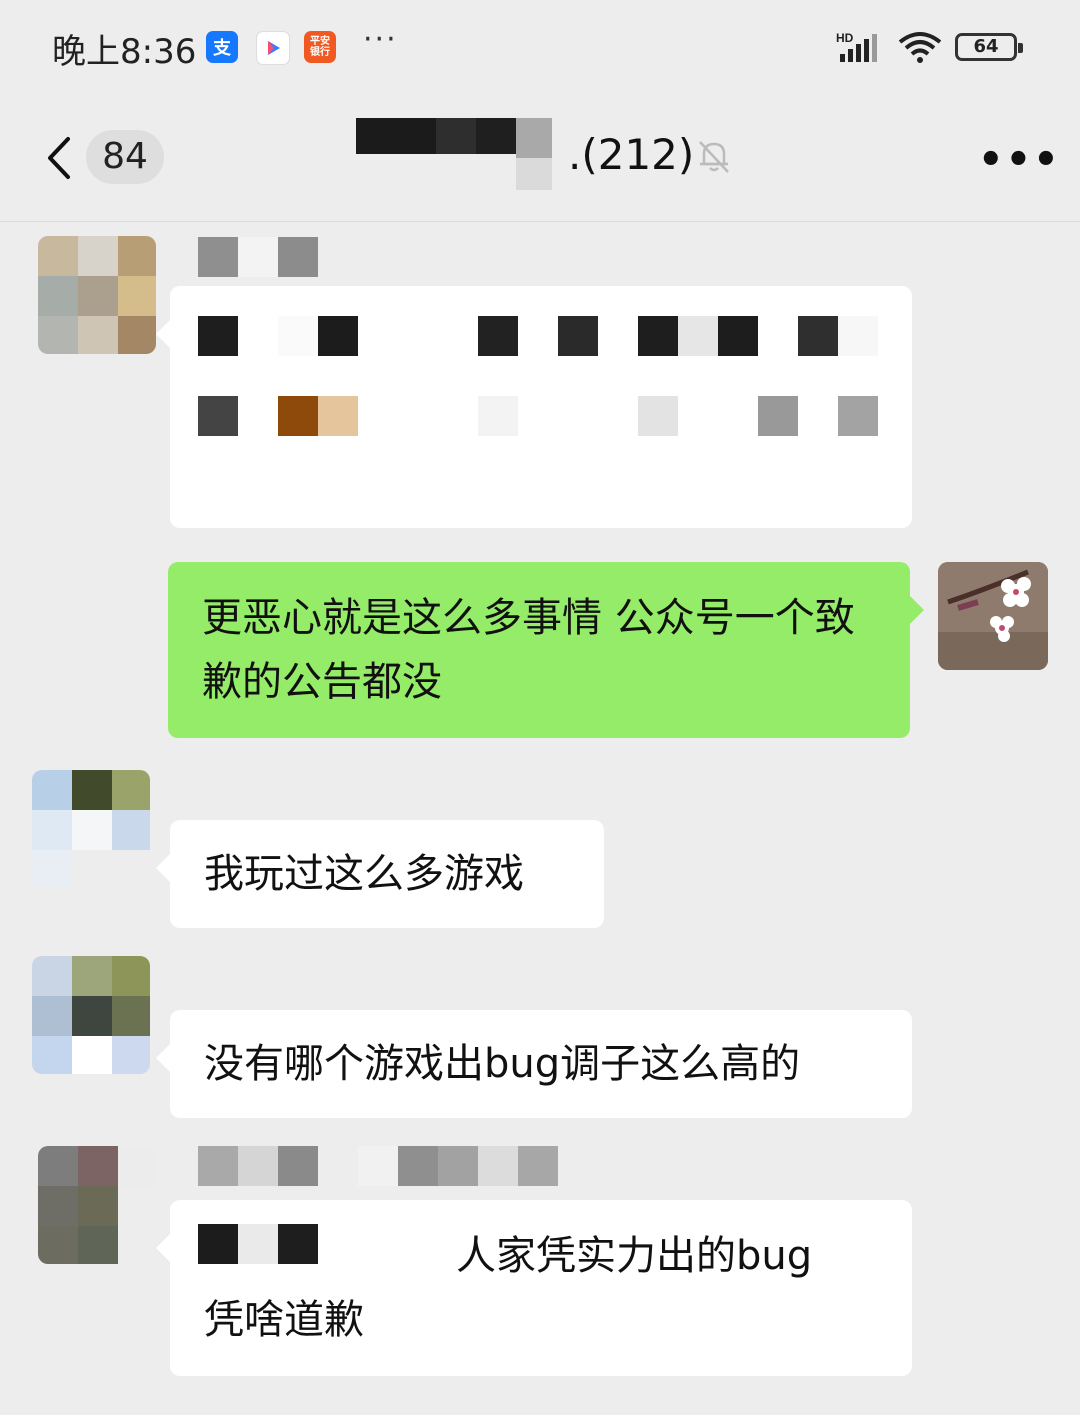 The image size is (1080, 1415). What do you see at coordinates (320, 47) in the screenshot?
I see `pingan-bank-icon: 平安 银行` at bounding box center [320, 47].